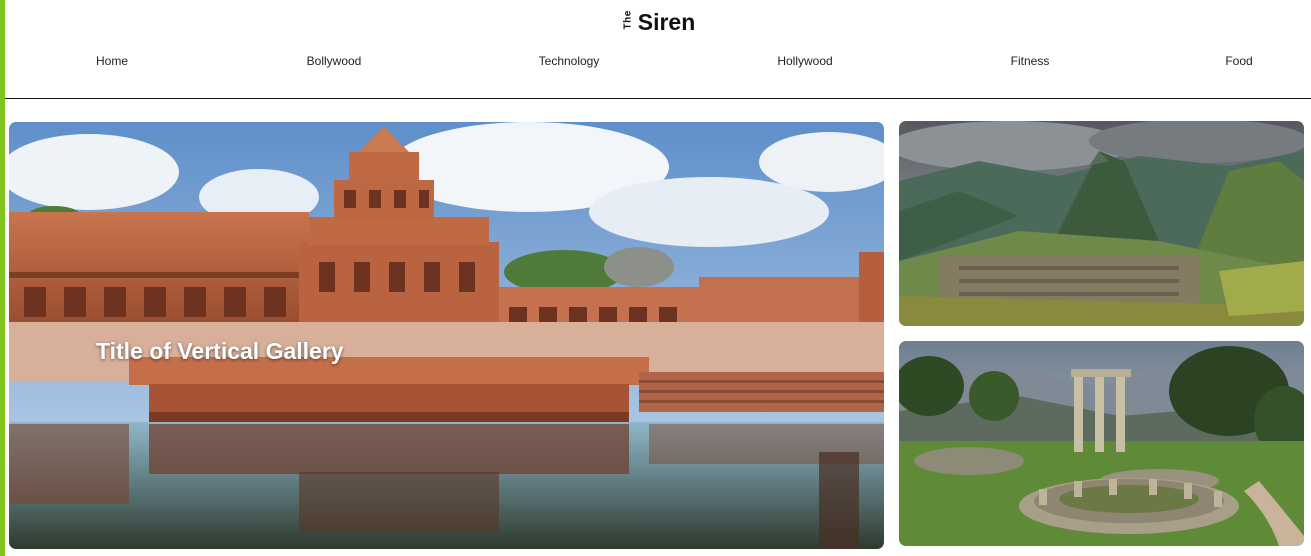 The height and width of the screenshot is (556, 1311). I want to click on gallery-title: Title of Vertical Gallery, so click(220, 351).